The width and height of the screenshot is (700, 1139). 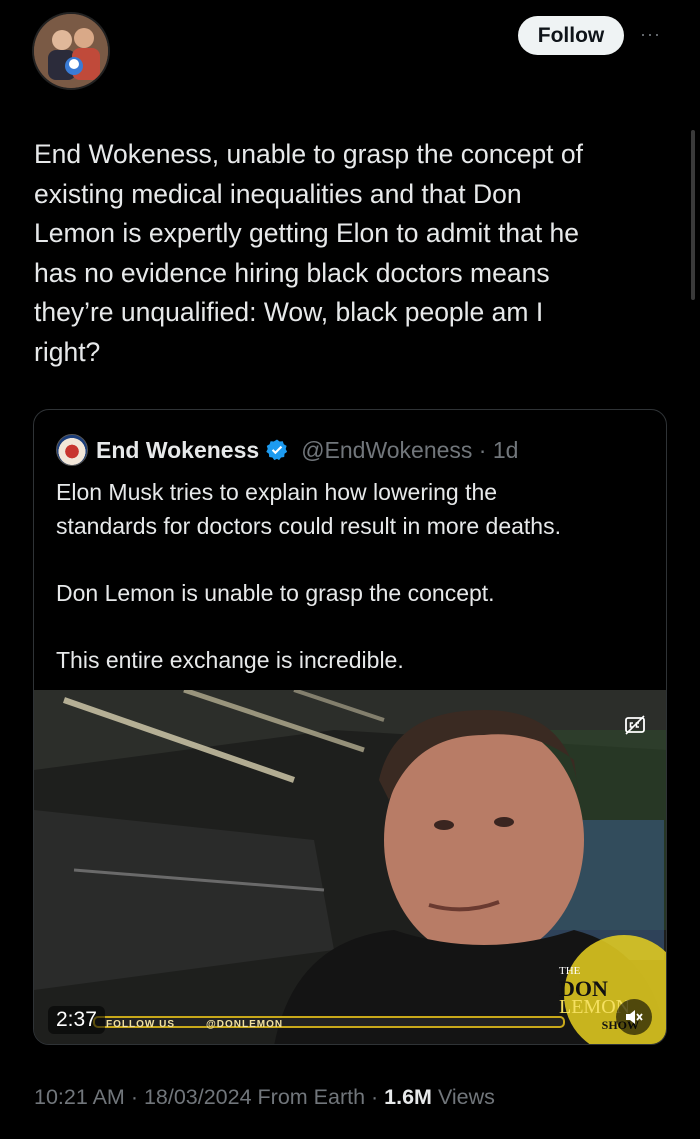 What do you see at coordinates (140, 1024) in the screenshot?
I see `video-overlay-follow: FOLLOW US` at bounding box center [140, 1024].